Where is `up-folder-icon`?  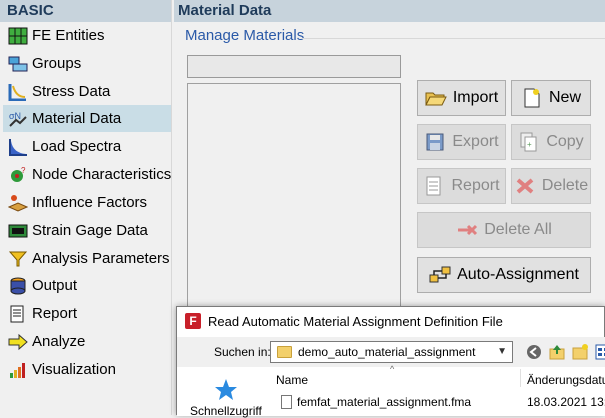
up-folder-icon is located at coordinates (557, 352).